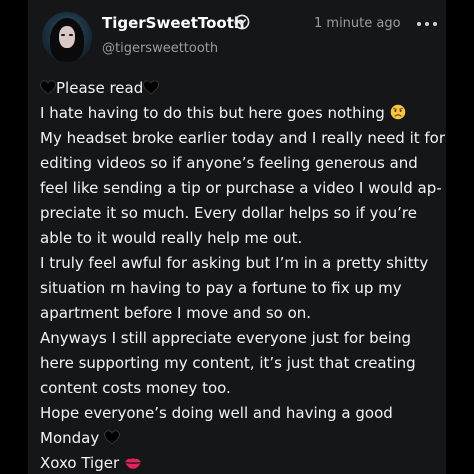 The height and width of the screenshot is (474, 474). What do you see at coordinates (71, 35) in the screenshot?
I see `avatar-eye-right` at bounding box center [71, 35].